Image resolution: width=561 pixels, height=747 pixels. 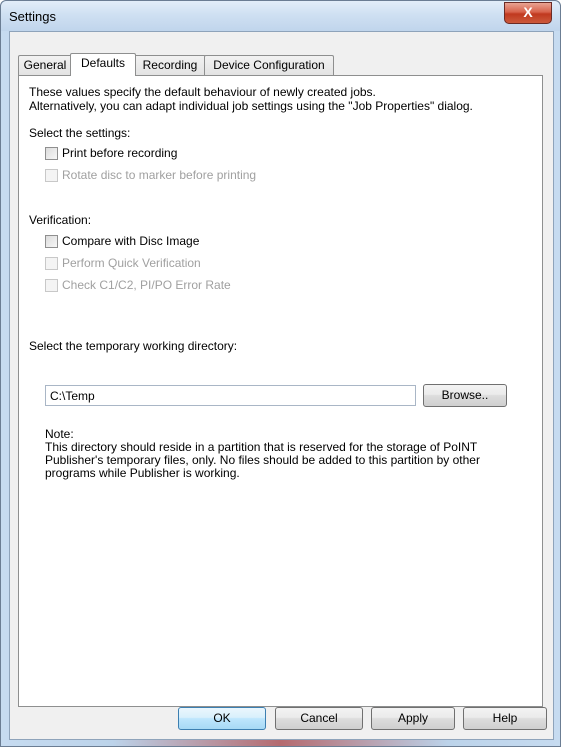 What do you see at coordinates (269, 65) in the screenshot?
I see `tab-device-configuration: Device Configuration` at bounding box center [269, 65].